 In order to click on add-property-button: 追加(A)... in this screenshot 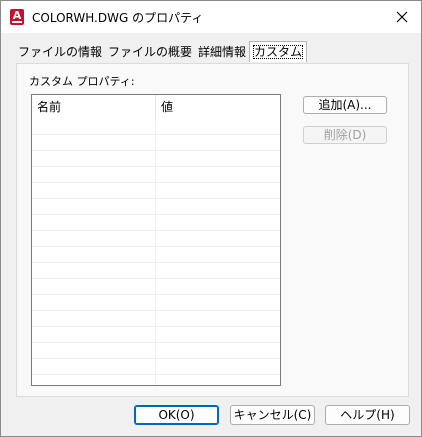, I will do `click(345, 105)`.